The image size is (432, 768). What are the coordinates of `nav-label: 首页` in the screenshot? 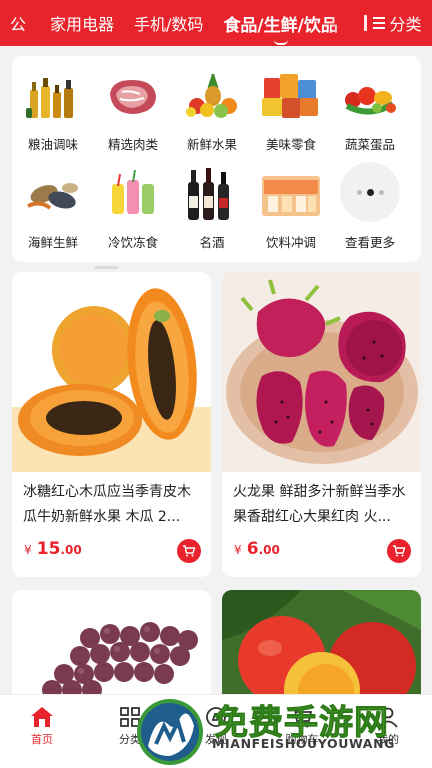 It's located at (42, 739).